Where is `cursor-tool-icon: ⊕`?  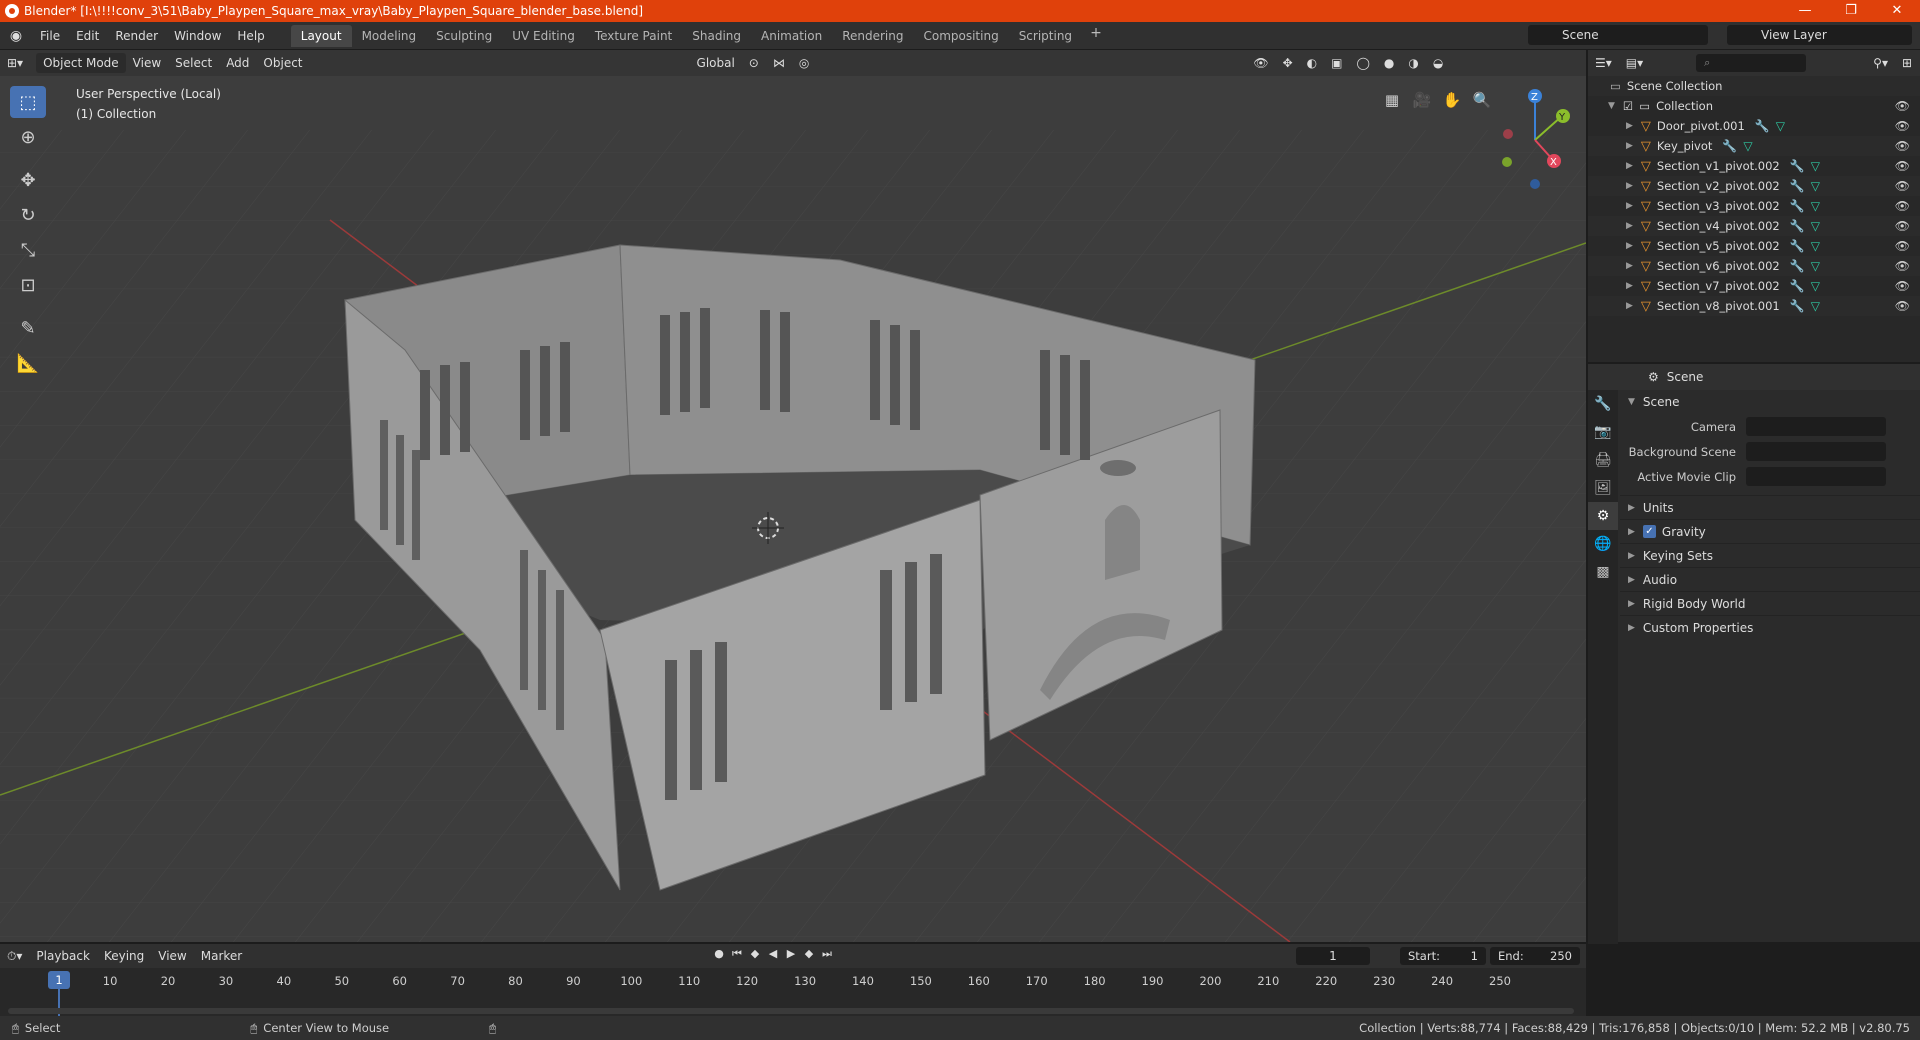 cursor-tool-icon: ⊕ is located at coordinates (28, 137).